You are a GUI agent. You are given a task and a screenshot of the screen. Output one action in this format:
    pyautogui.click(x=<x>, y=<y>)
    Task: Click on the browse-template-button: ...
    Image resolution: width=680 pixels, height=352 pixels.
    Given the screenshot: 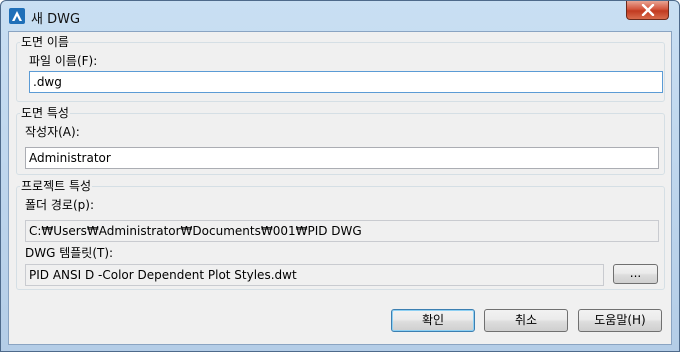 What is the action you would take?
    pyautogui.click(x=635, y=274)
    